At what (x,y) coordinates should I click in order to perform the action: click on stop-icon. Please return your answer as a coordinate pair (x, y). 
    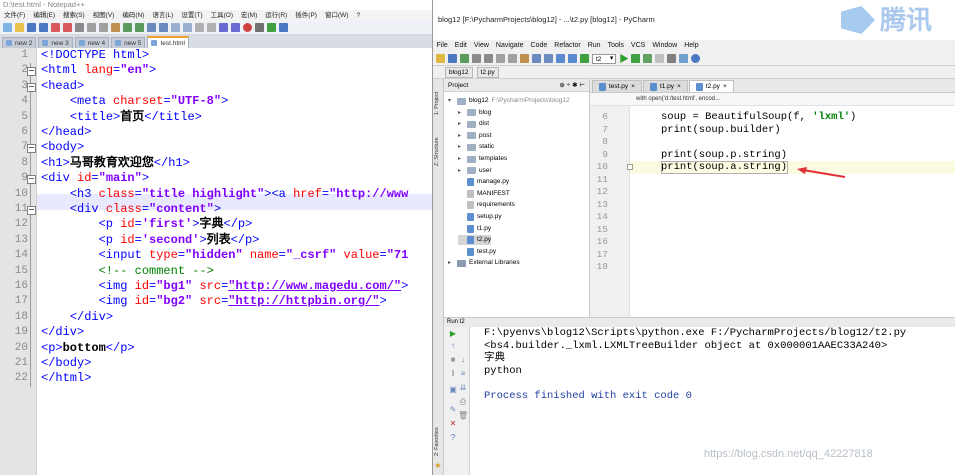
    Looking at the image, I should click on (660, 58).